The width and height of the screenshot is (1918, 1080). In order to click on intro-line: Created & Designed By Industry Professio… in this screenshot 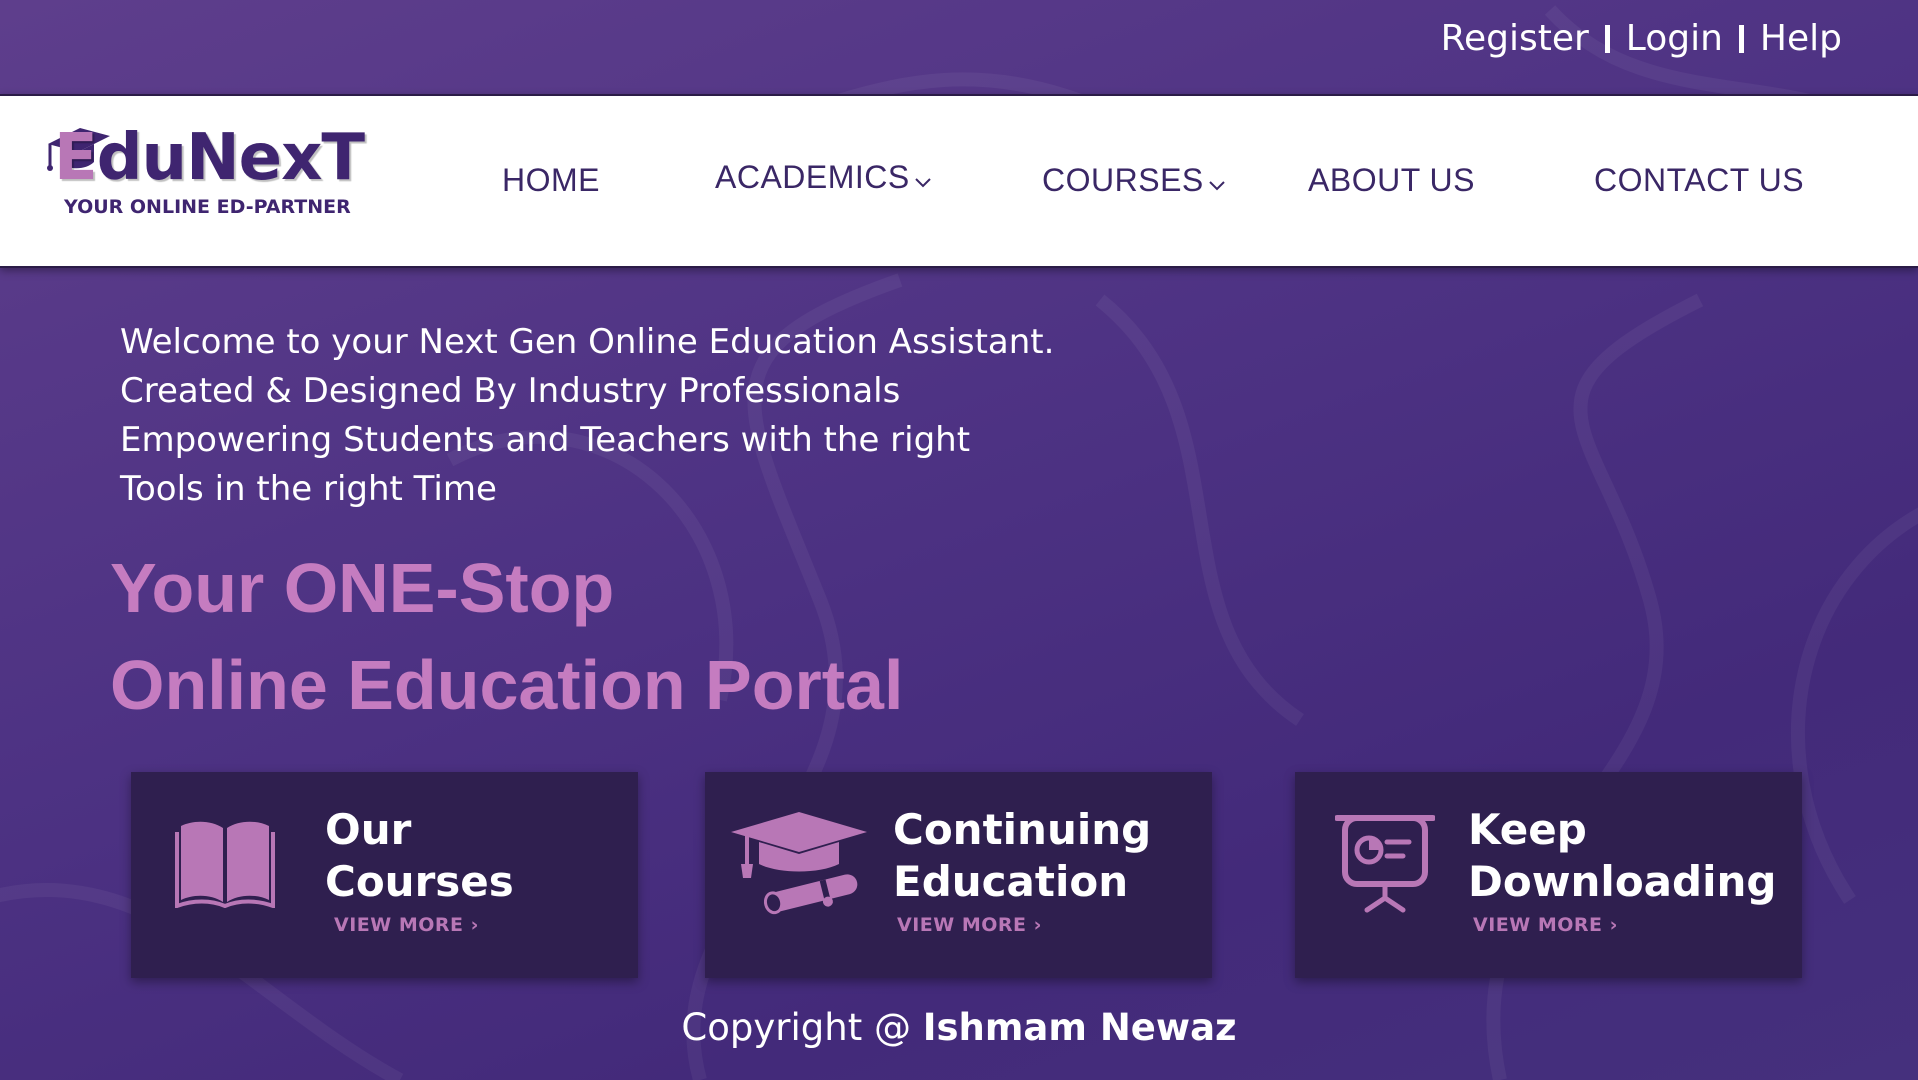, I will do `click(510, 391)`.